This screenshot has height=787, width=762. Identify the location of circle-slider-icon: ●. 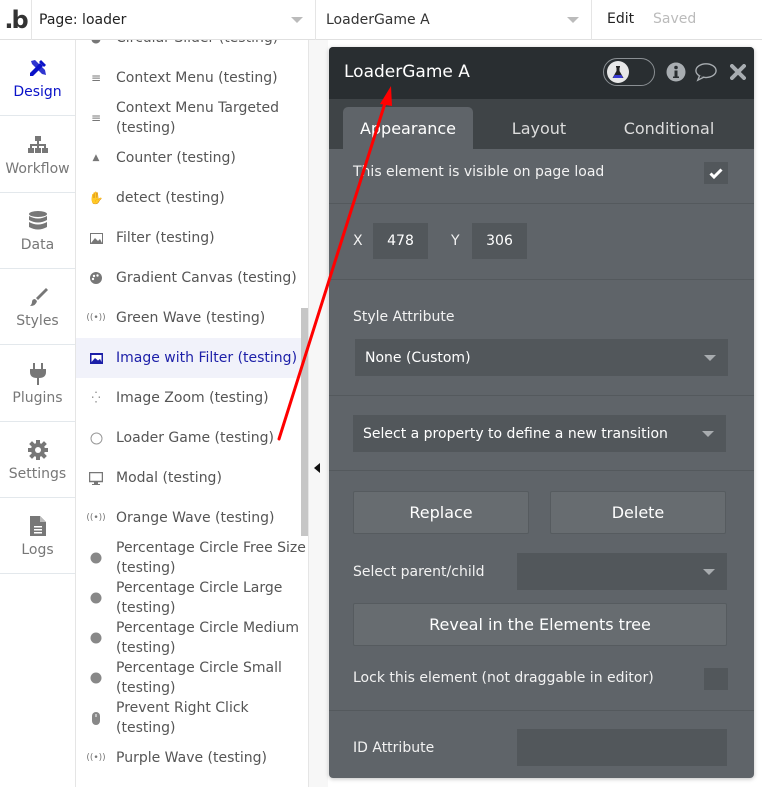
(96, 44).